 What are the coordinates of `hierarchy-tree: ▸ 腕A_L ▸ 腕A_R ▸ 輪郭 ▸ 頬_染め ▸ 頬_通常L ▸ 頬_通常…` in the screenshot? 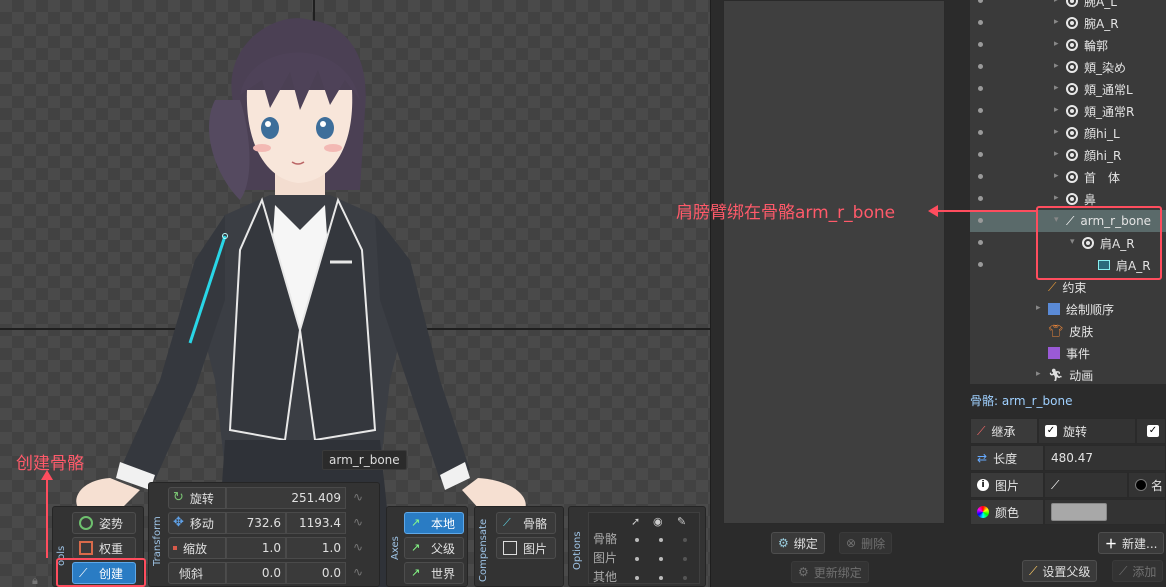 It's located at (1068, 192).